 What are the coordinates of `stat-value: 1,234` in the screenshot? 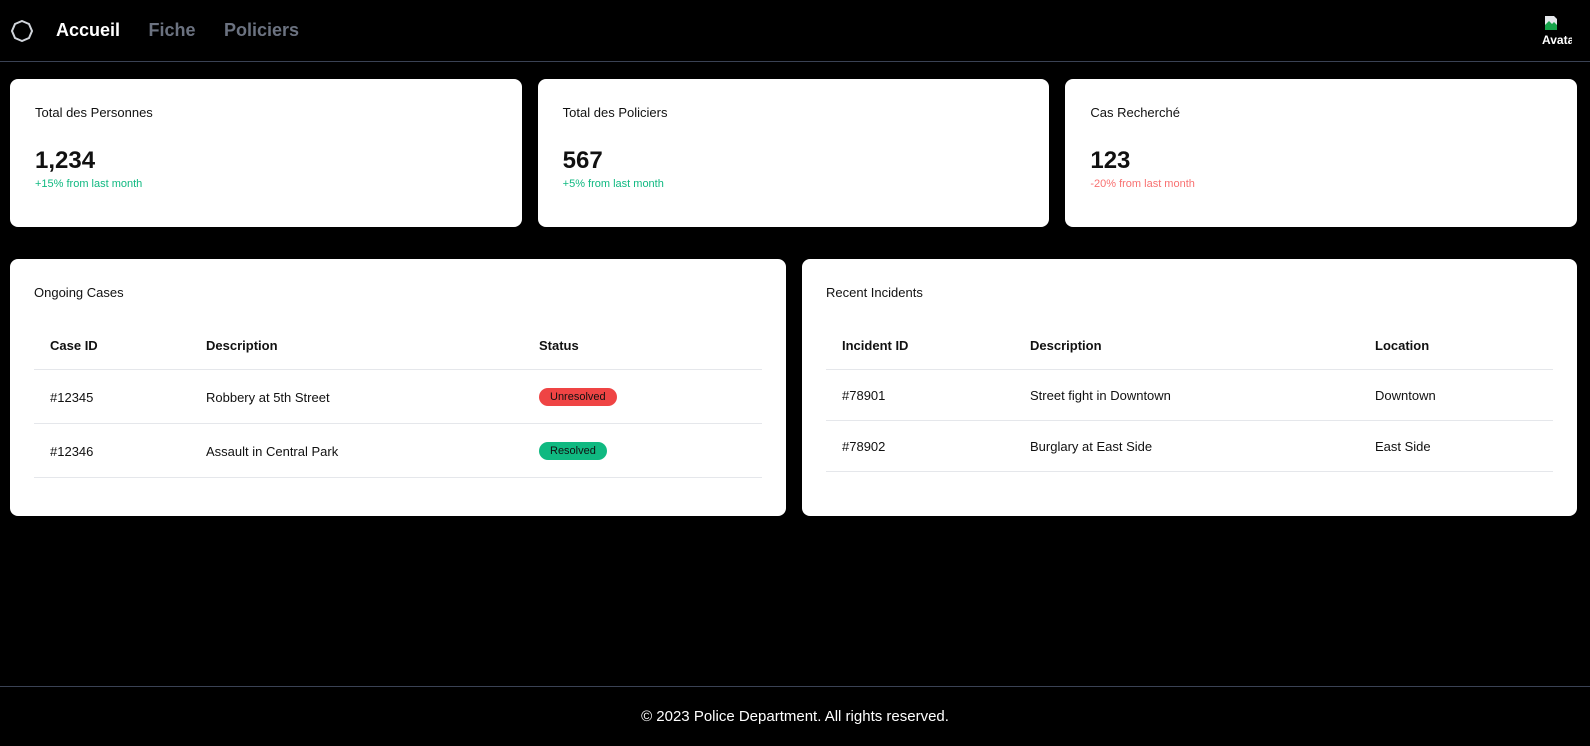 It's located at (65, 160).